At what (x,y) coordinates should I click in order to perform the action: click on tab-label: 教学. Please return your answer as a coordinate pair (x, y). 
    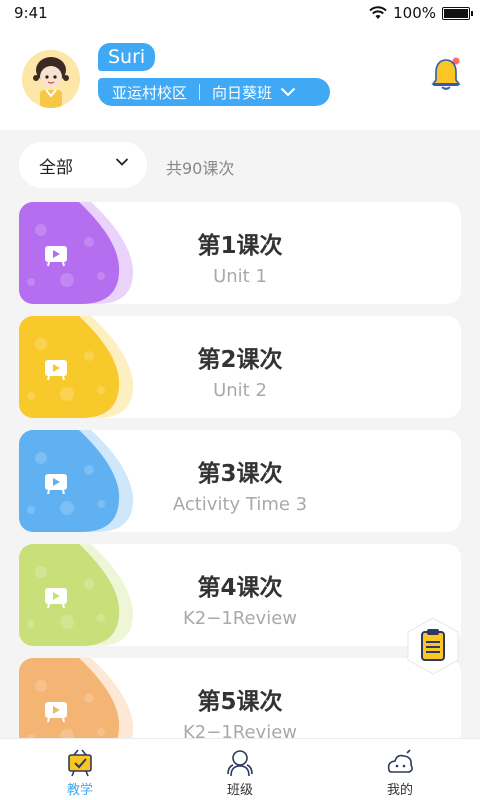
    Looking at the image, I should click on (79, 790).